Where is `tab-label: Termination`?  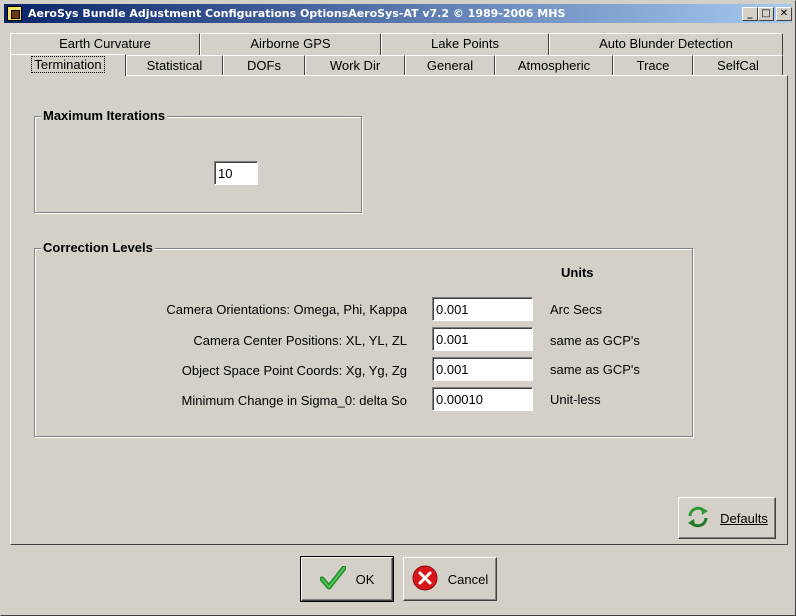
tab-label: Termination is located at coordinates (68, 64).